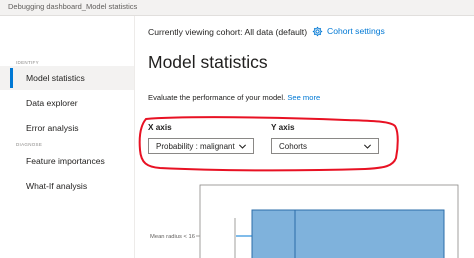 This screenshot has height=258, width=474. What do you see at coordinates (317, 31) in the screenshot?
I see `gear-icon` at bounding box center [317, 31].